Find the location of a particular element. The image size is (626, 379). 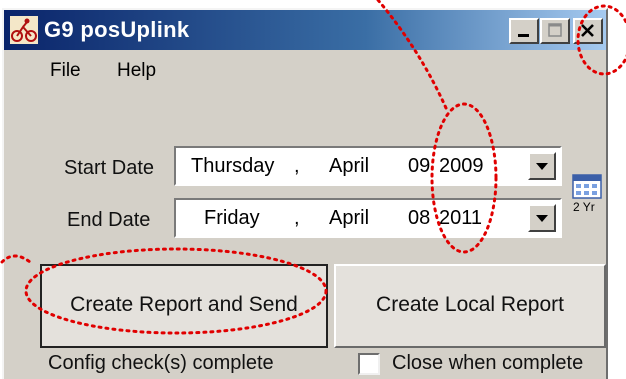

start-date-dropdown is located at coordinates (542, 166).